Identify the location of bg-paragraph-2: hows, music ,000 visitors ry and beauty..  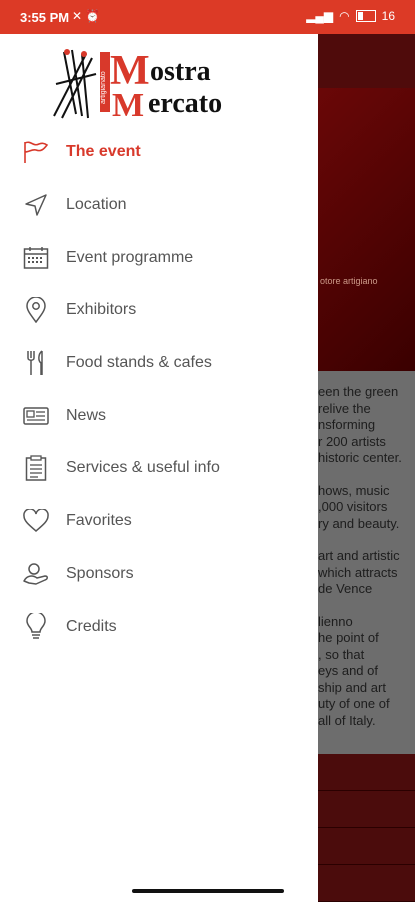
(359, 506).